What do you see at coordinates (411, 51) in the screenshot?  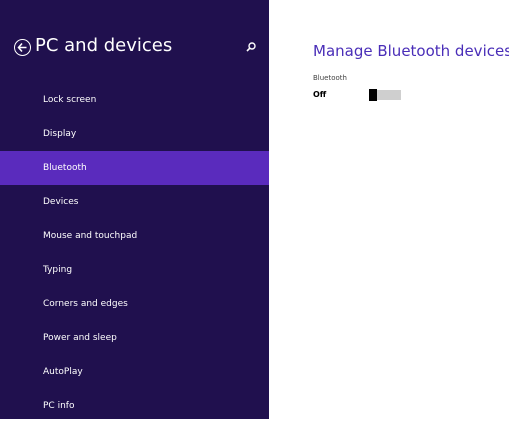 I see `page-title: Manage Bluetooth devices` at bounding box center [411, 51].